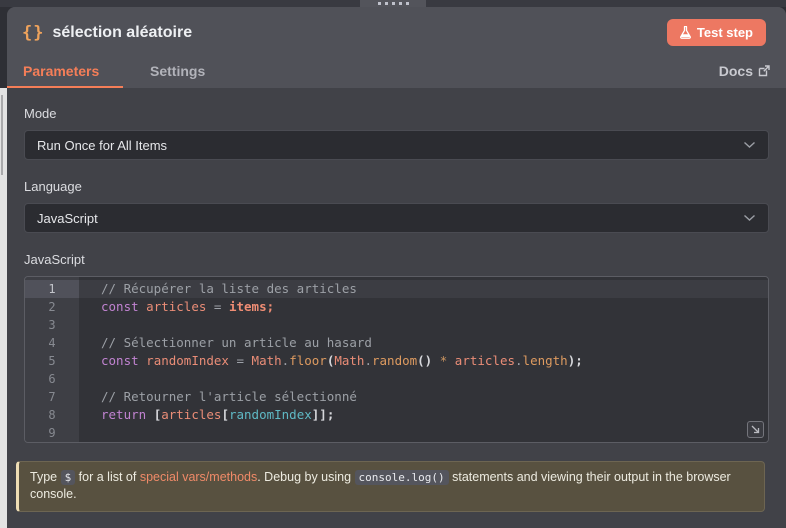  Describe the element at coordinates (52, 379) in the screenshot. I see `line-number: 6` at that location.